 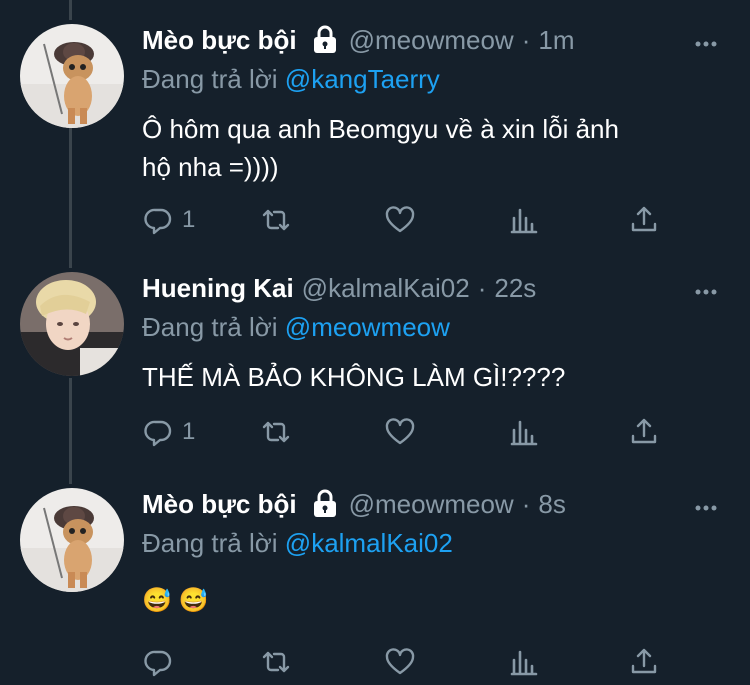 I want to click on person-avatar-image, so click(x=72, y=324).